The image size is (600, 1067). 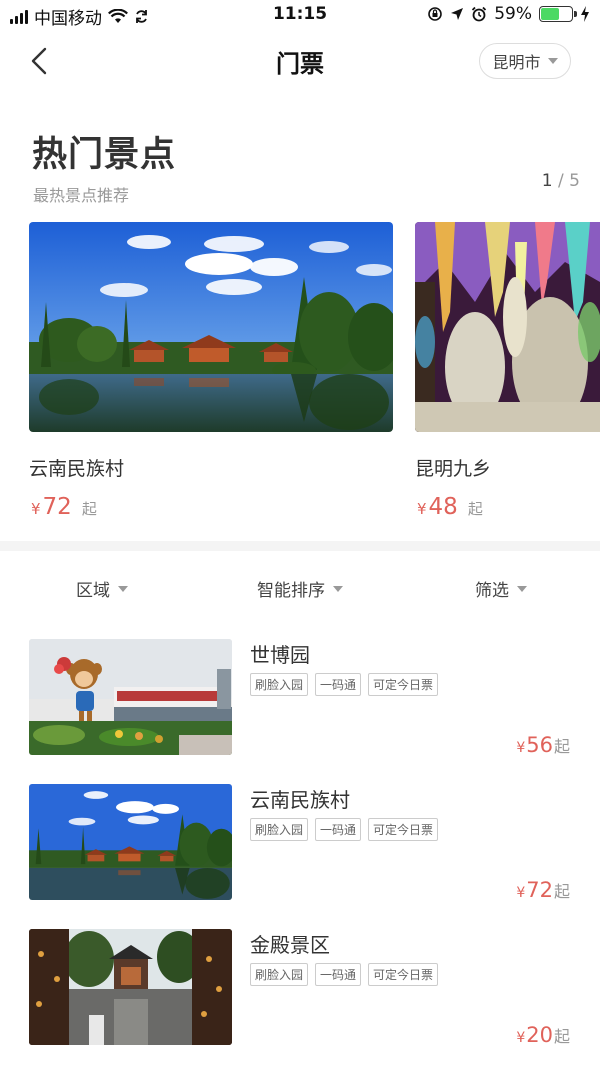 I want to click on alarm-icon, so click(x=479, y=14).